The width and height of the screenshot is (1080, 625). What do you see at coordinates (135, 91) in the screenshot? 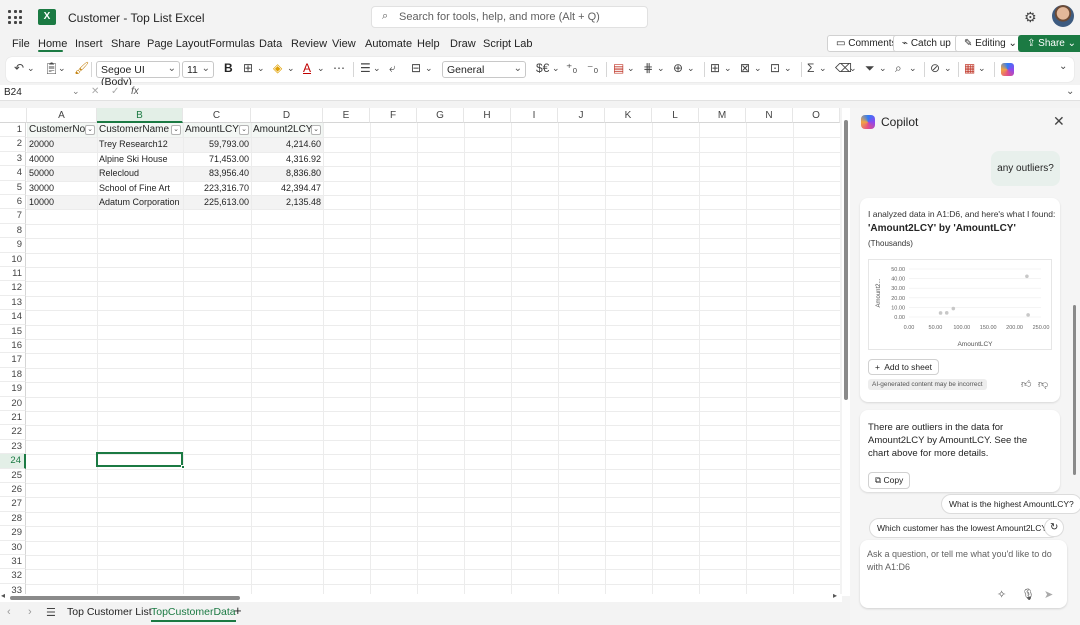
I see `function-icon: fx` at bounding box center [135, 91].